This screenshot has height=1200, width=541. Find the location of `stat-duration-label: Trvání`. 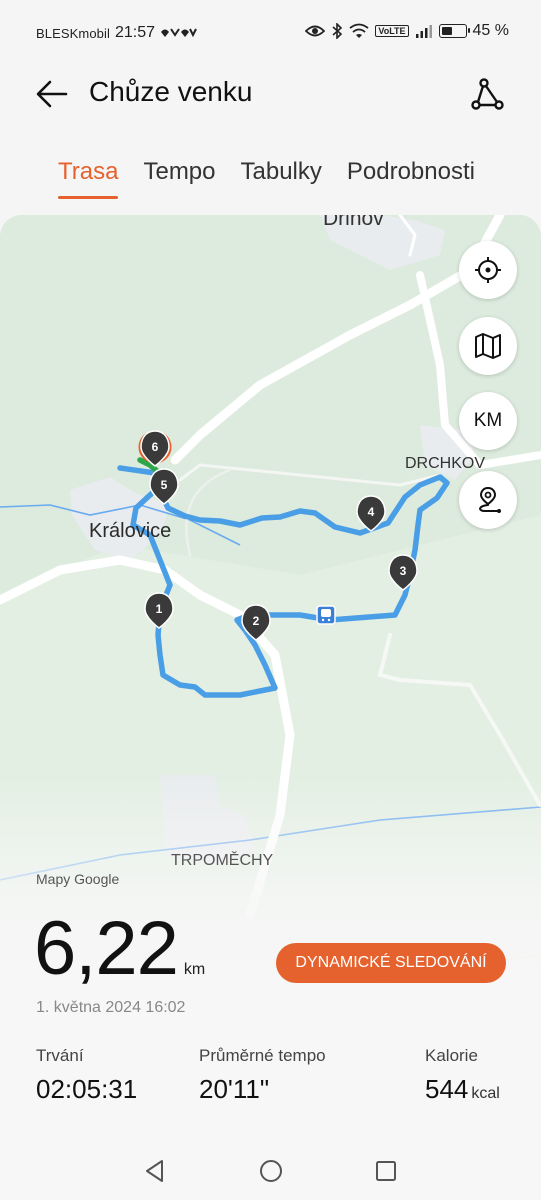

stat-duration-label: Trvání is located at coordinates (60, 1055).